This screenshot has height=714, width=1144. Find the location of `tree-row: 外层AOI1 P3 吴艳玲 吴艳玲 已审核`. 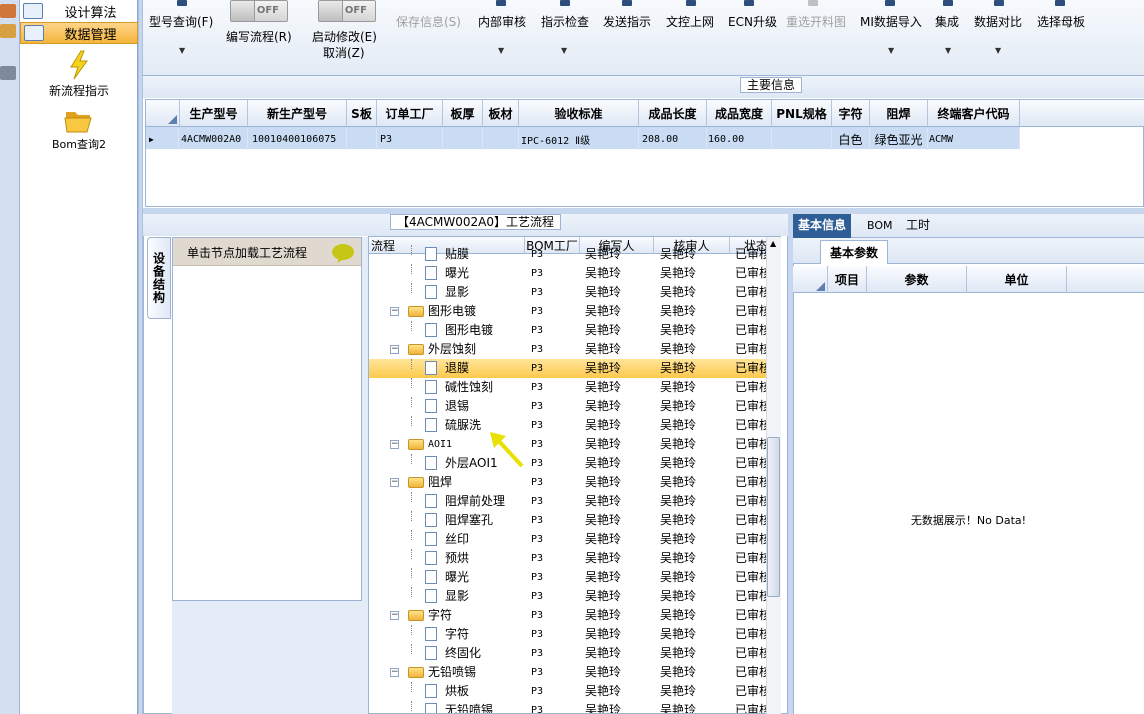

tree-row: 外层AOI1 P3 吴艳玲 吴艳玲 已审核 is located at coordinates (574, 463).